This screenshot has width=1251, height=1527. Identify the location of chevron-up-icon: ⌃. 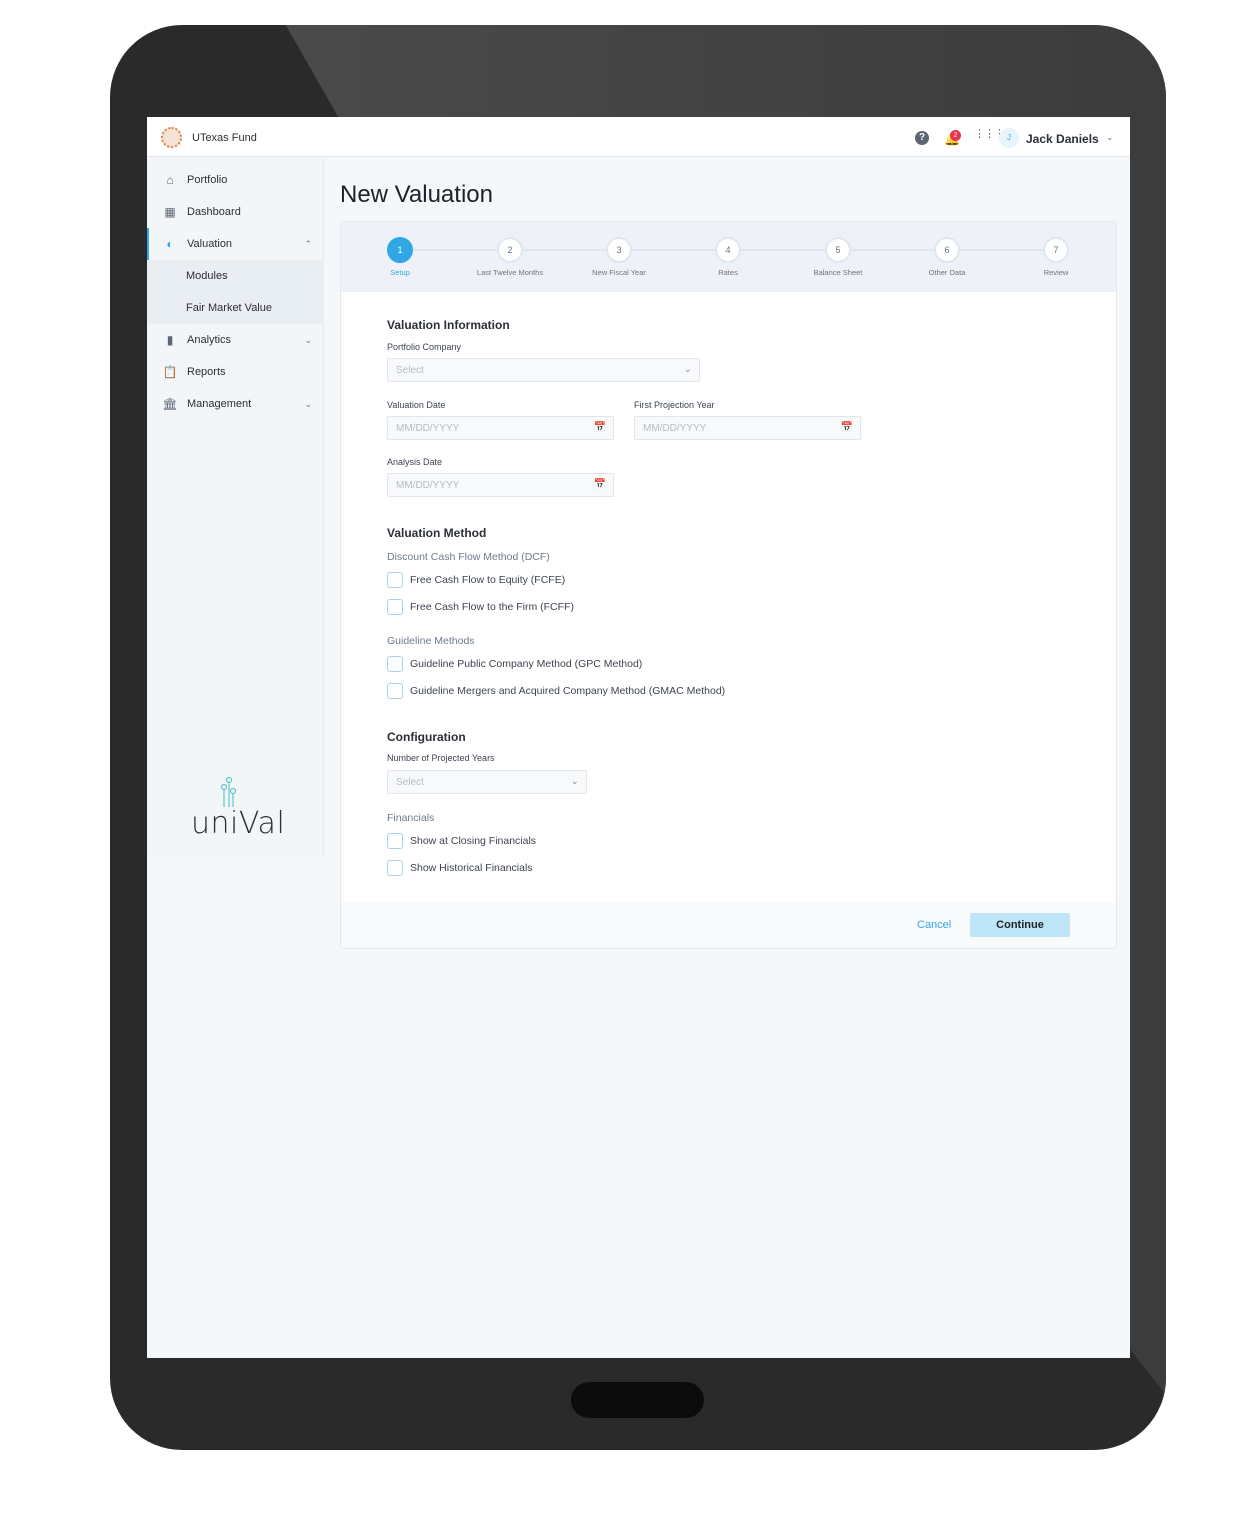
(308, 243).